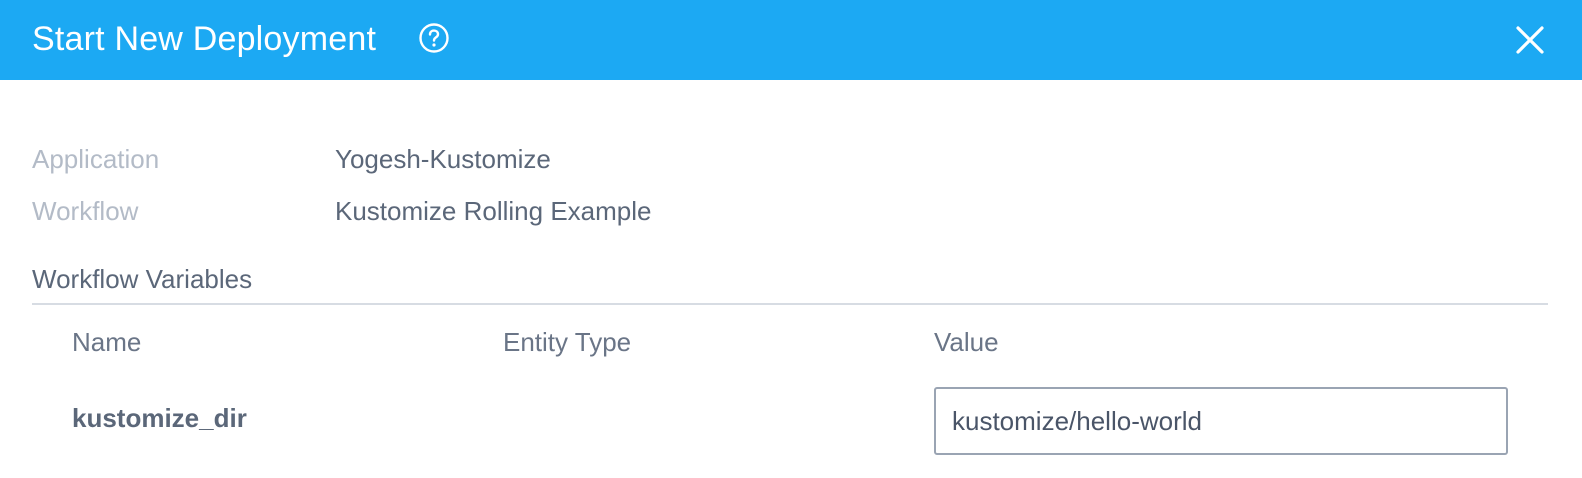 The image size is (1582, 478). Describe the element at coordinates (107, 342) in the screenshot. I see `column-header-name: Name` at that location.